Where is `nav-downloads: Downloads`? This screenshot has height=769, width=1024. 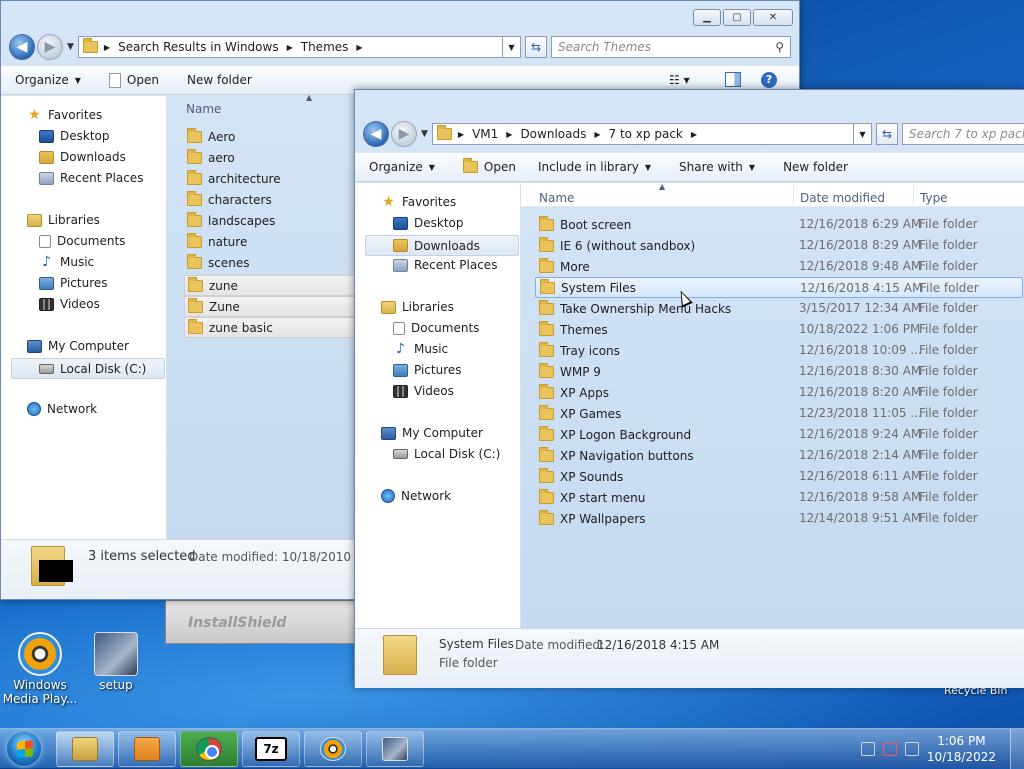 nav-downloads: Downloads is located at coordinates (442, 245).